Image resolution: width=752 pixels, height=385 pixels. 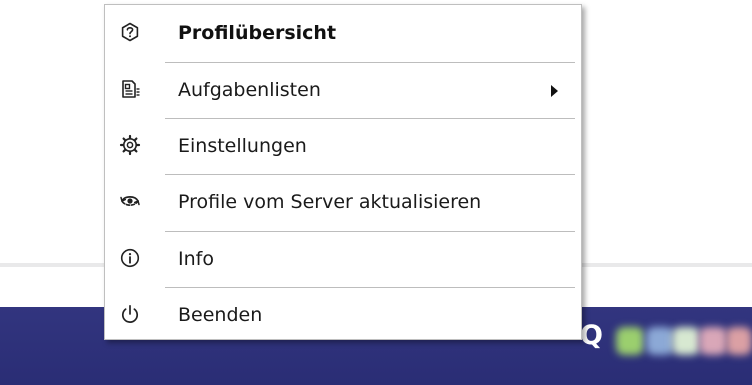 What do you see at coordinates (130, 258) in the screenshot?
I see `info-circle-icon` at bounding box center [130, 258].